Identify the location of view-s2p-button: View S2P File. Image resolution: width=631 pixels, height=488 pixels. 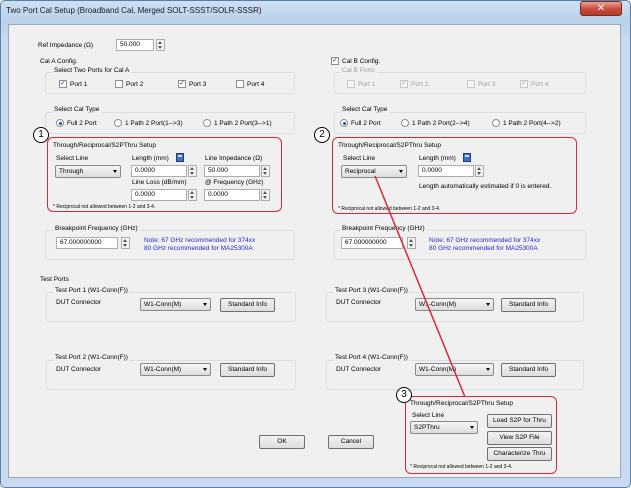
(519, 438).